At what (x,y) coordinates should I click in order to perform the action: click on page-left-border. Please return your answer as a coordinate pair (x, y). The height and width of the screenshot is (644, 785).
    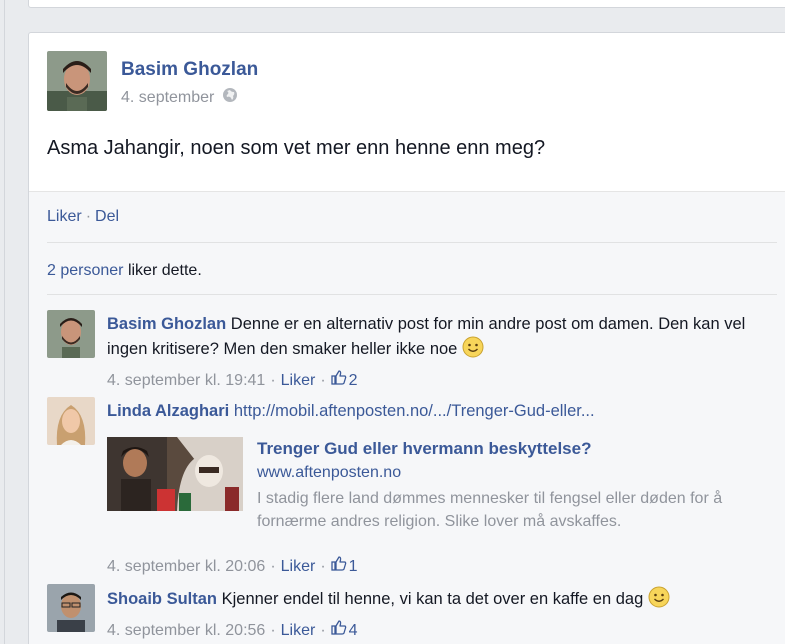
    Looking at the image, I should click on (4, 322).